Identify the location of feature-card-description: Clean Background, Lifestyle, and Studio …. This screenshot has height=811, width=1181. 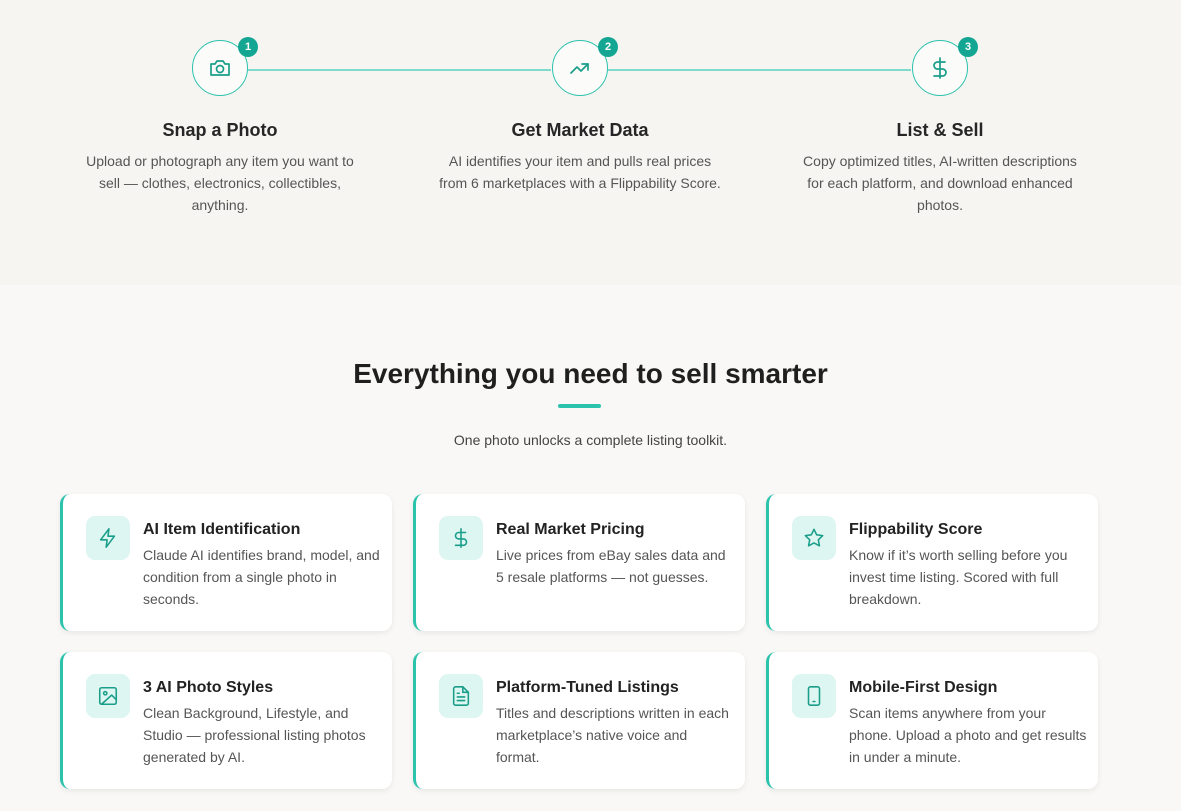
(254, 735).